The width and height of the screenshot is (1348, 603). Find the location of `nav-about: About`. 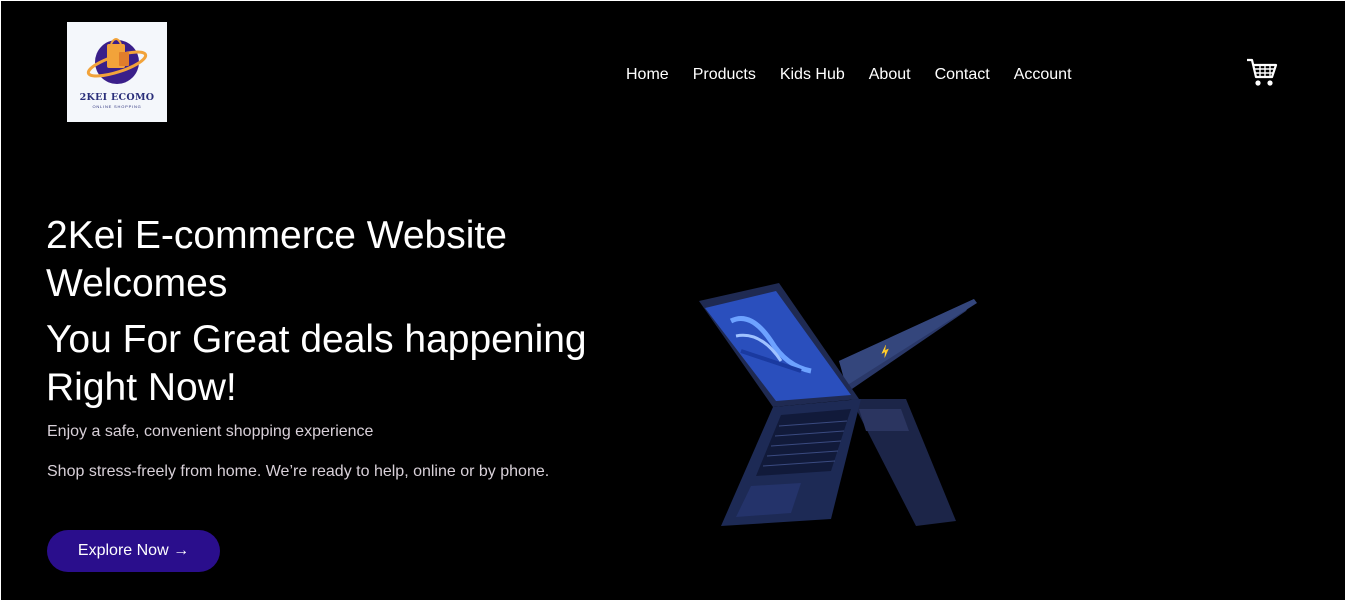

nav-about: About is located at coordinates (890, 75).